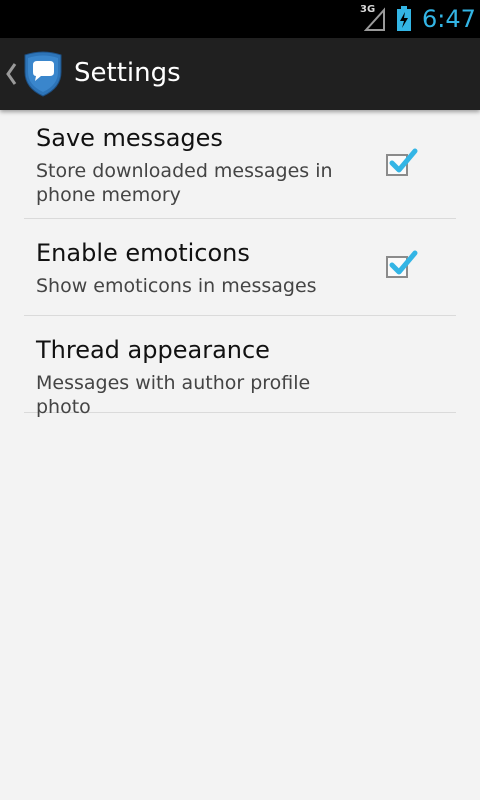 The width and height of the screenshot is (480, 800). Describe the element at coordinates (176, 286) in the screenshot. I see `pref-summary: Show emoticons in messages` at that location.